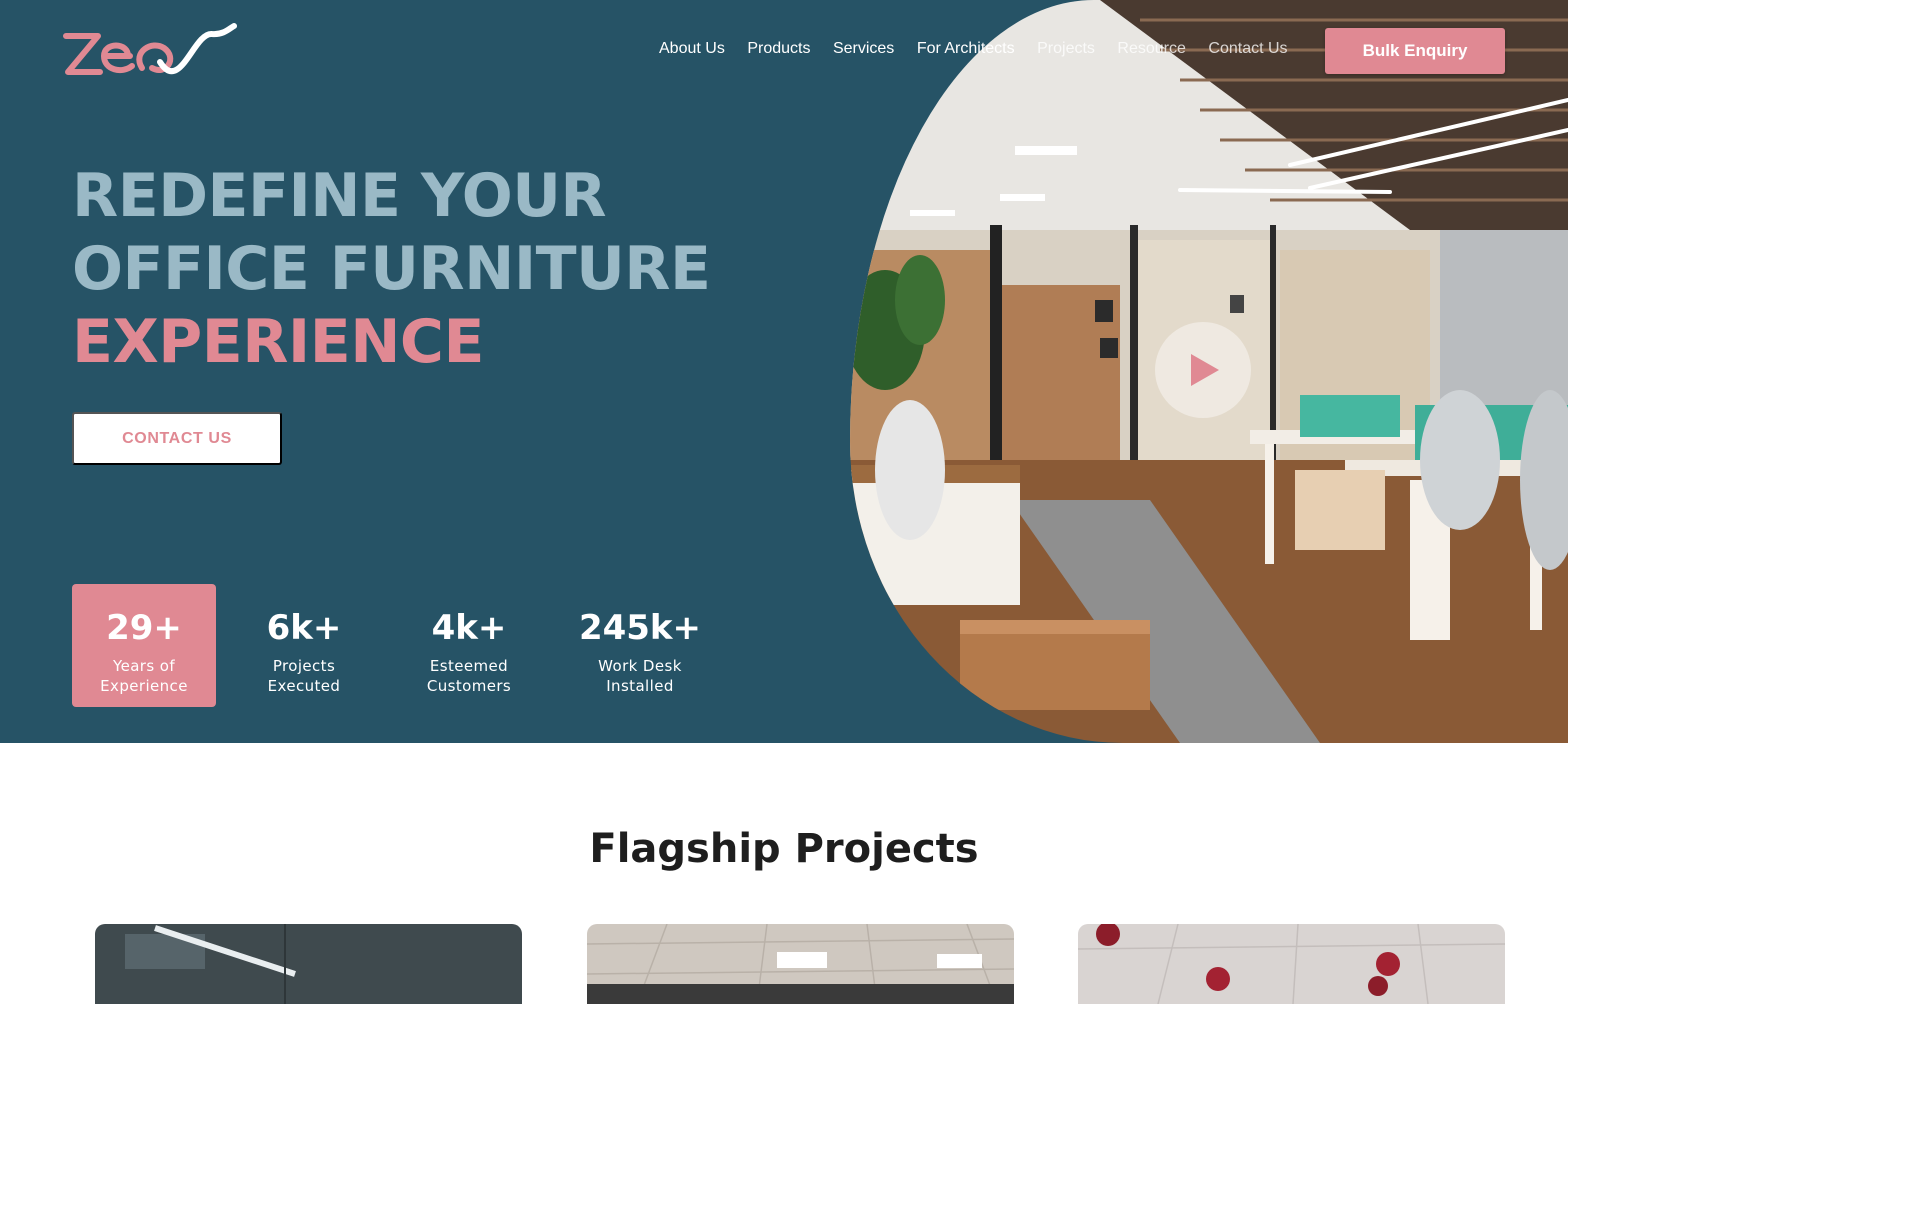 Image resolution: width=1920 pixels, height=1205 pixels. I want to click on flagship-projects-title: Flagship Projects, so click(784, 849).